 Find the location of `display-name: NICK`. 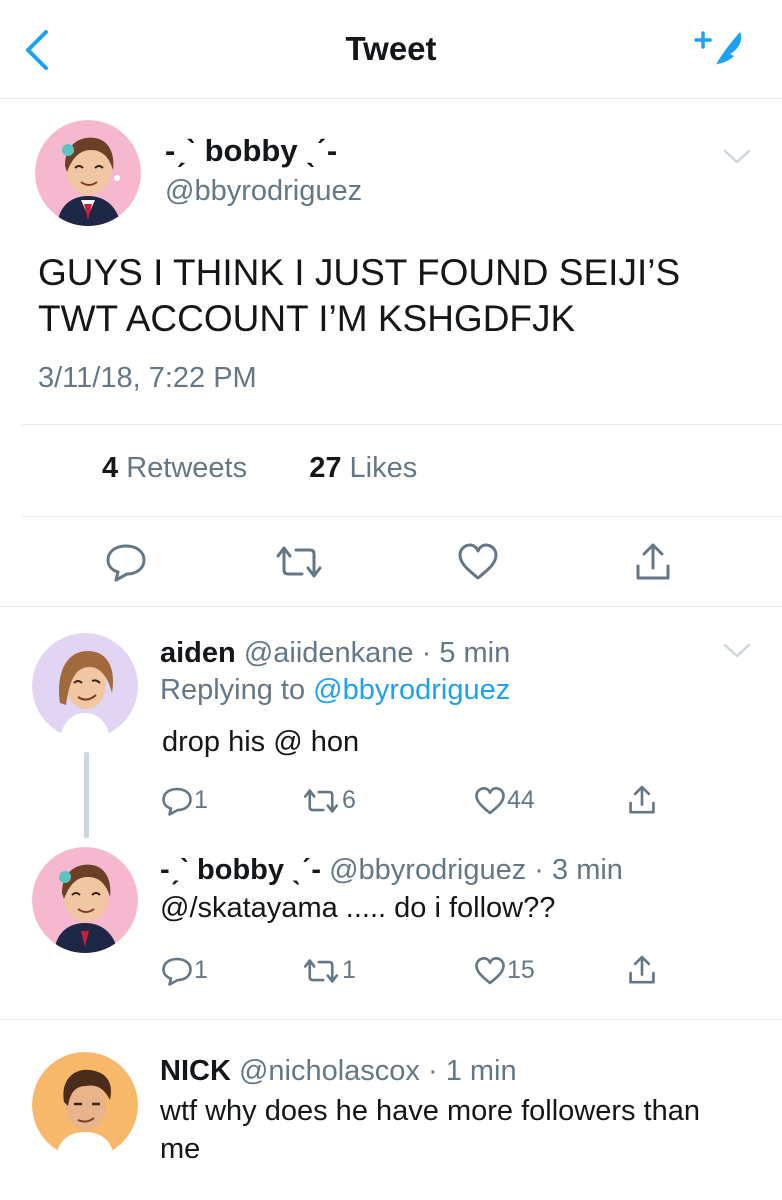

display-name: NICK is located at coordinates (195, 1071).